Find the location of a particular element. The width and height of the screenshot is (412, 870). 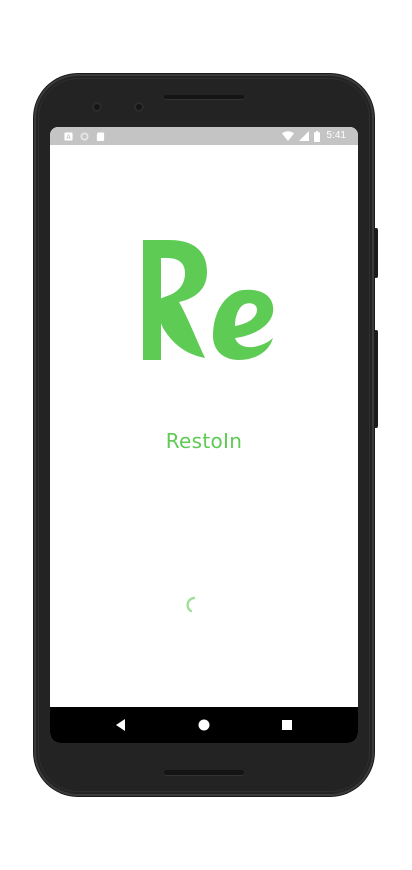

status-notifications: A is located at coordinates (84, 136).